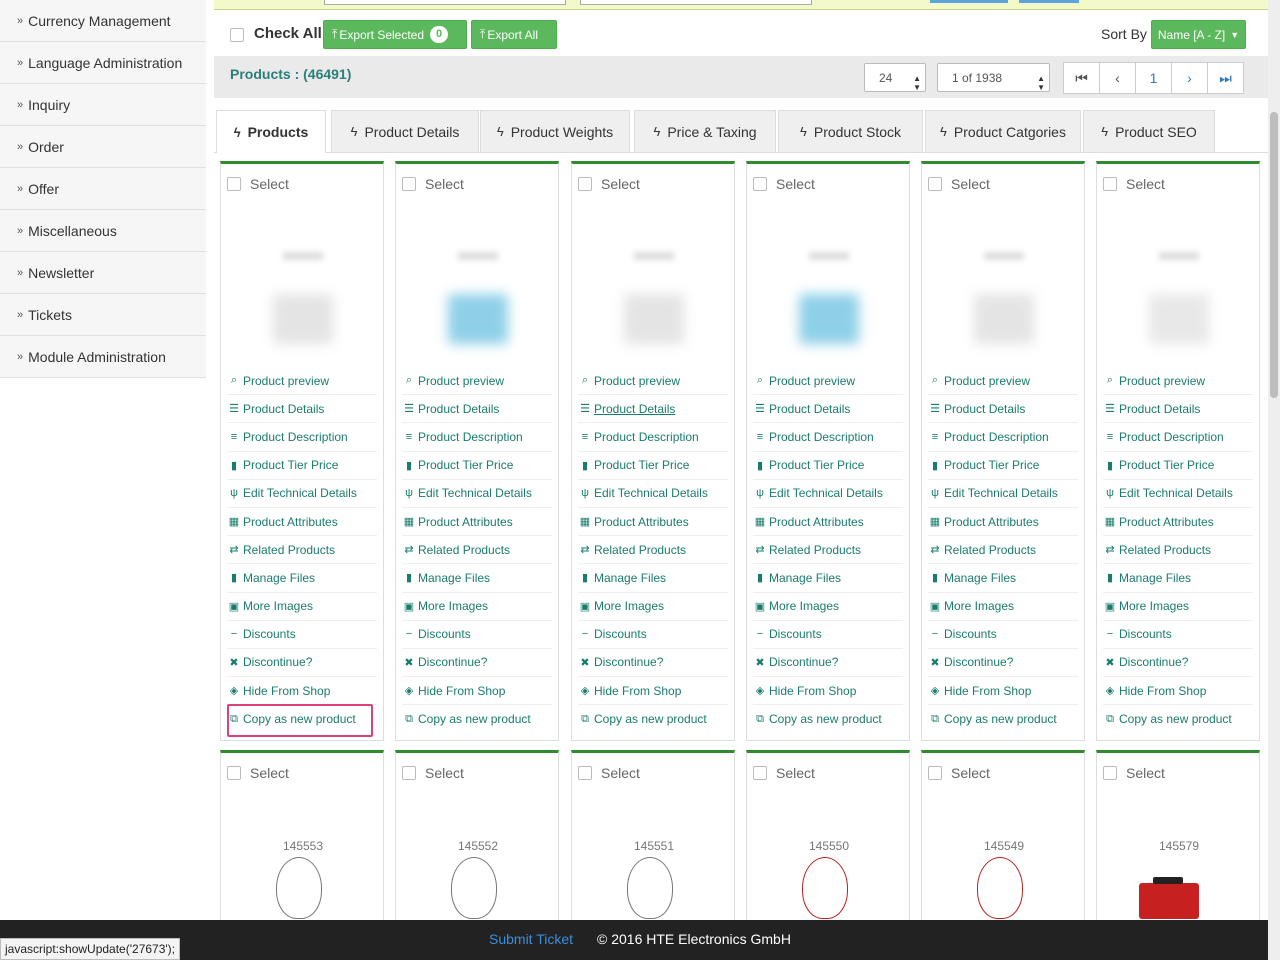 The image size is (1280, 960). Describe the element at coordinates (1274, 255) in the screenshot. I see `scrollbar-thumb` at that location.